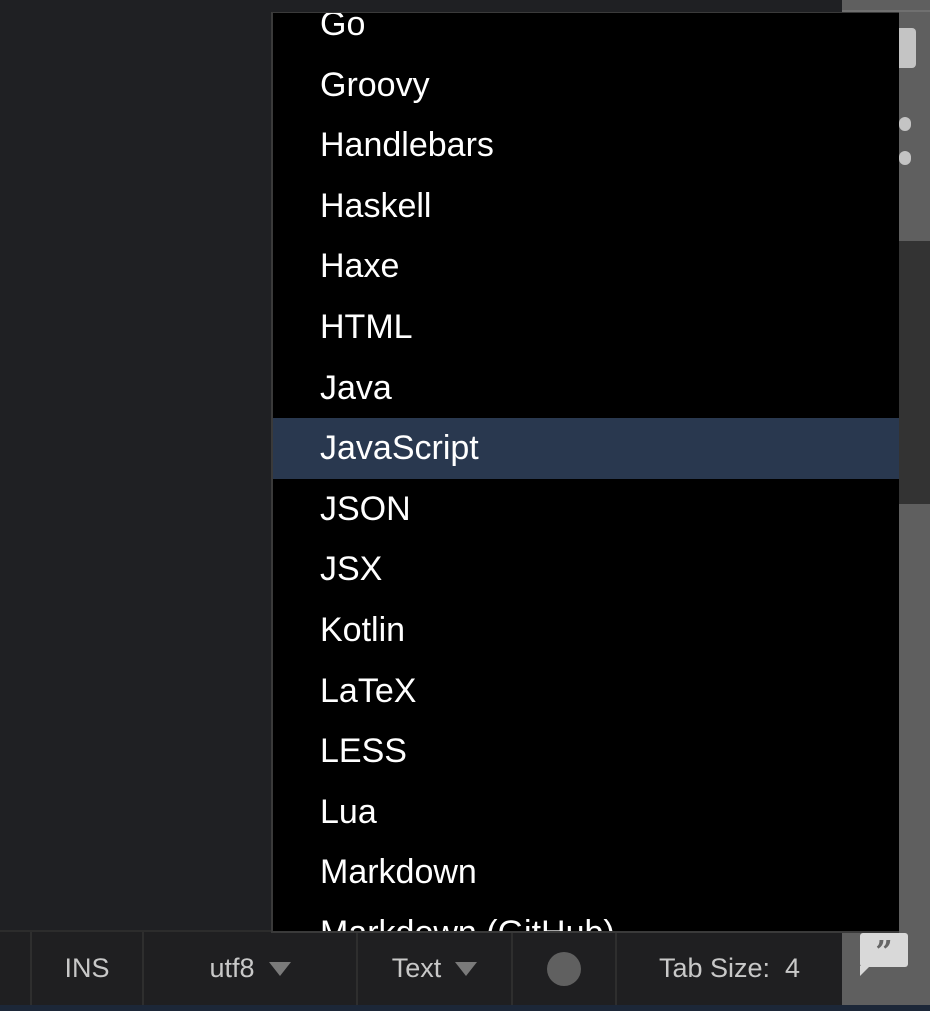 The image size is (930, 1011). What do you see at coordinates (586, 448) in the screenshot?
I see `menu-item-javascript: JavaScript` at bounding box center [586, 448].